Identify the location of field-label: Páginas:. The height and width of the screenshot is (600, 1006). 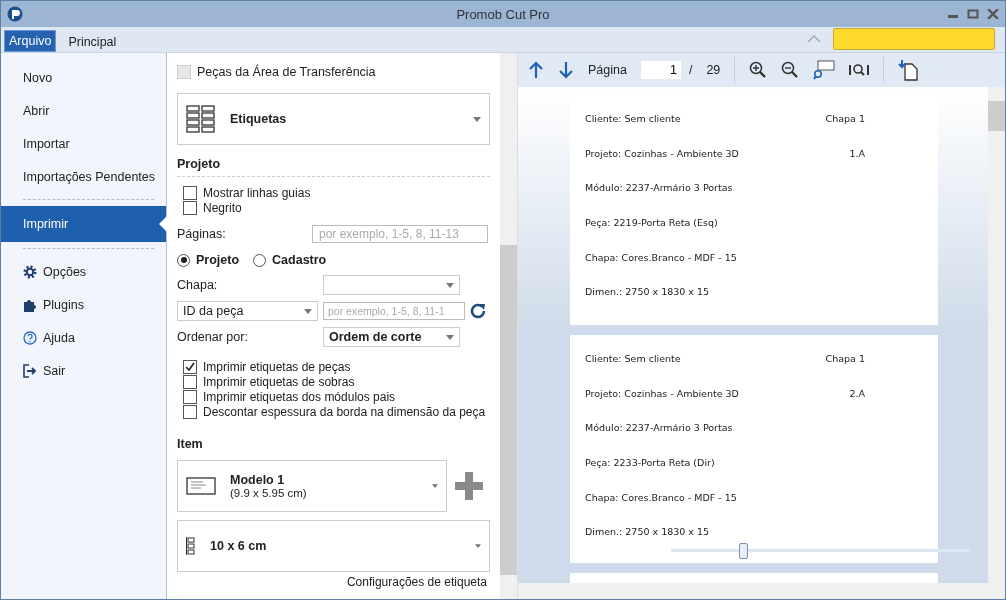
(201, 234).